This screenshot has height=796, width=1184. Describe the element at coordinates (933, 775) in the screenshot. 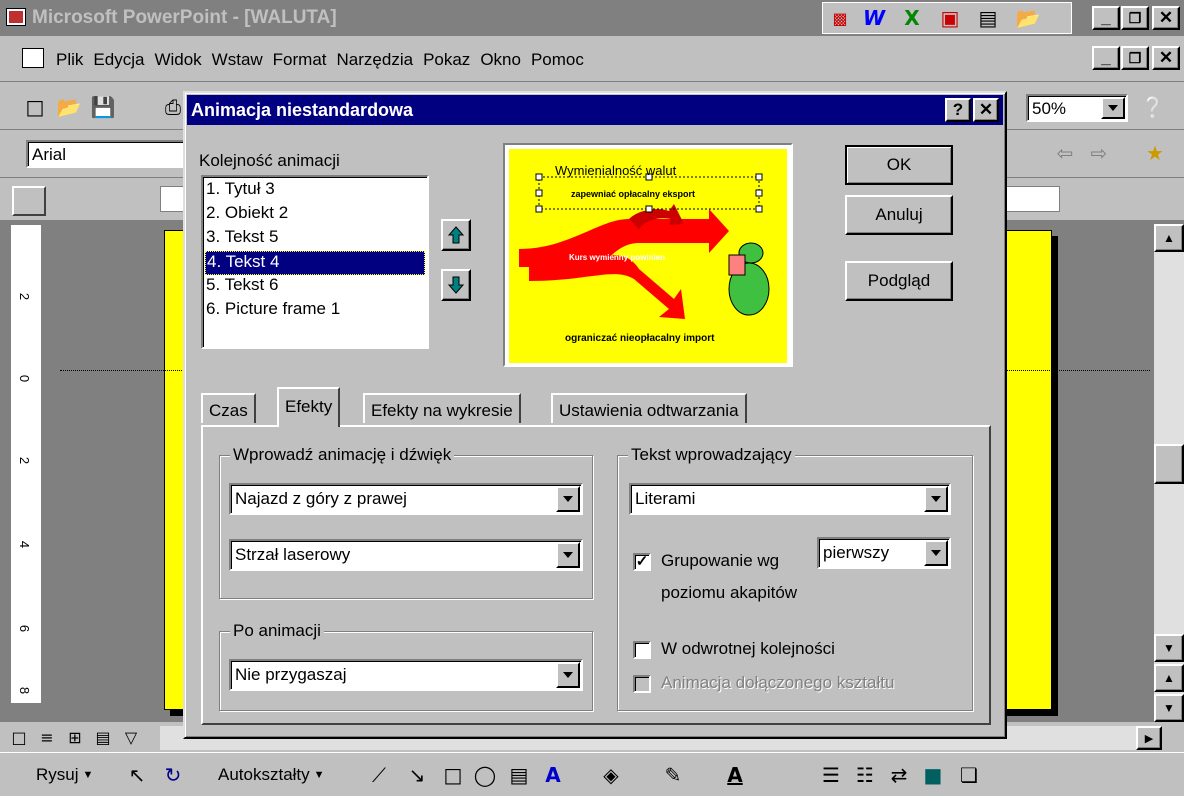

I see `shadow-icon: ■` at that location.